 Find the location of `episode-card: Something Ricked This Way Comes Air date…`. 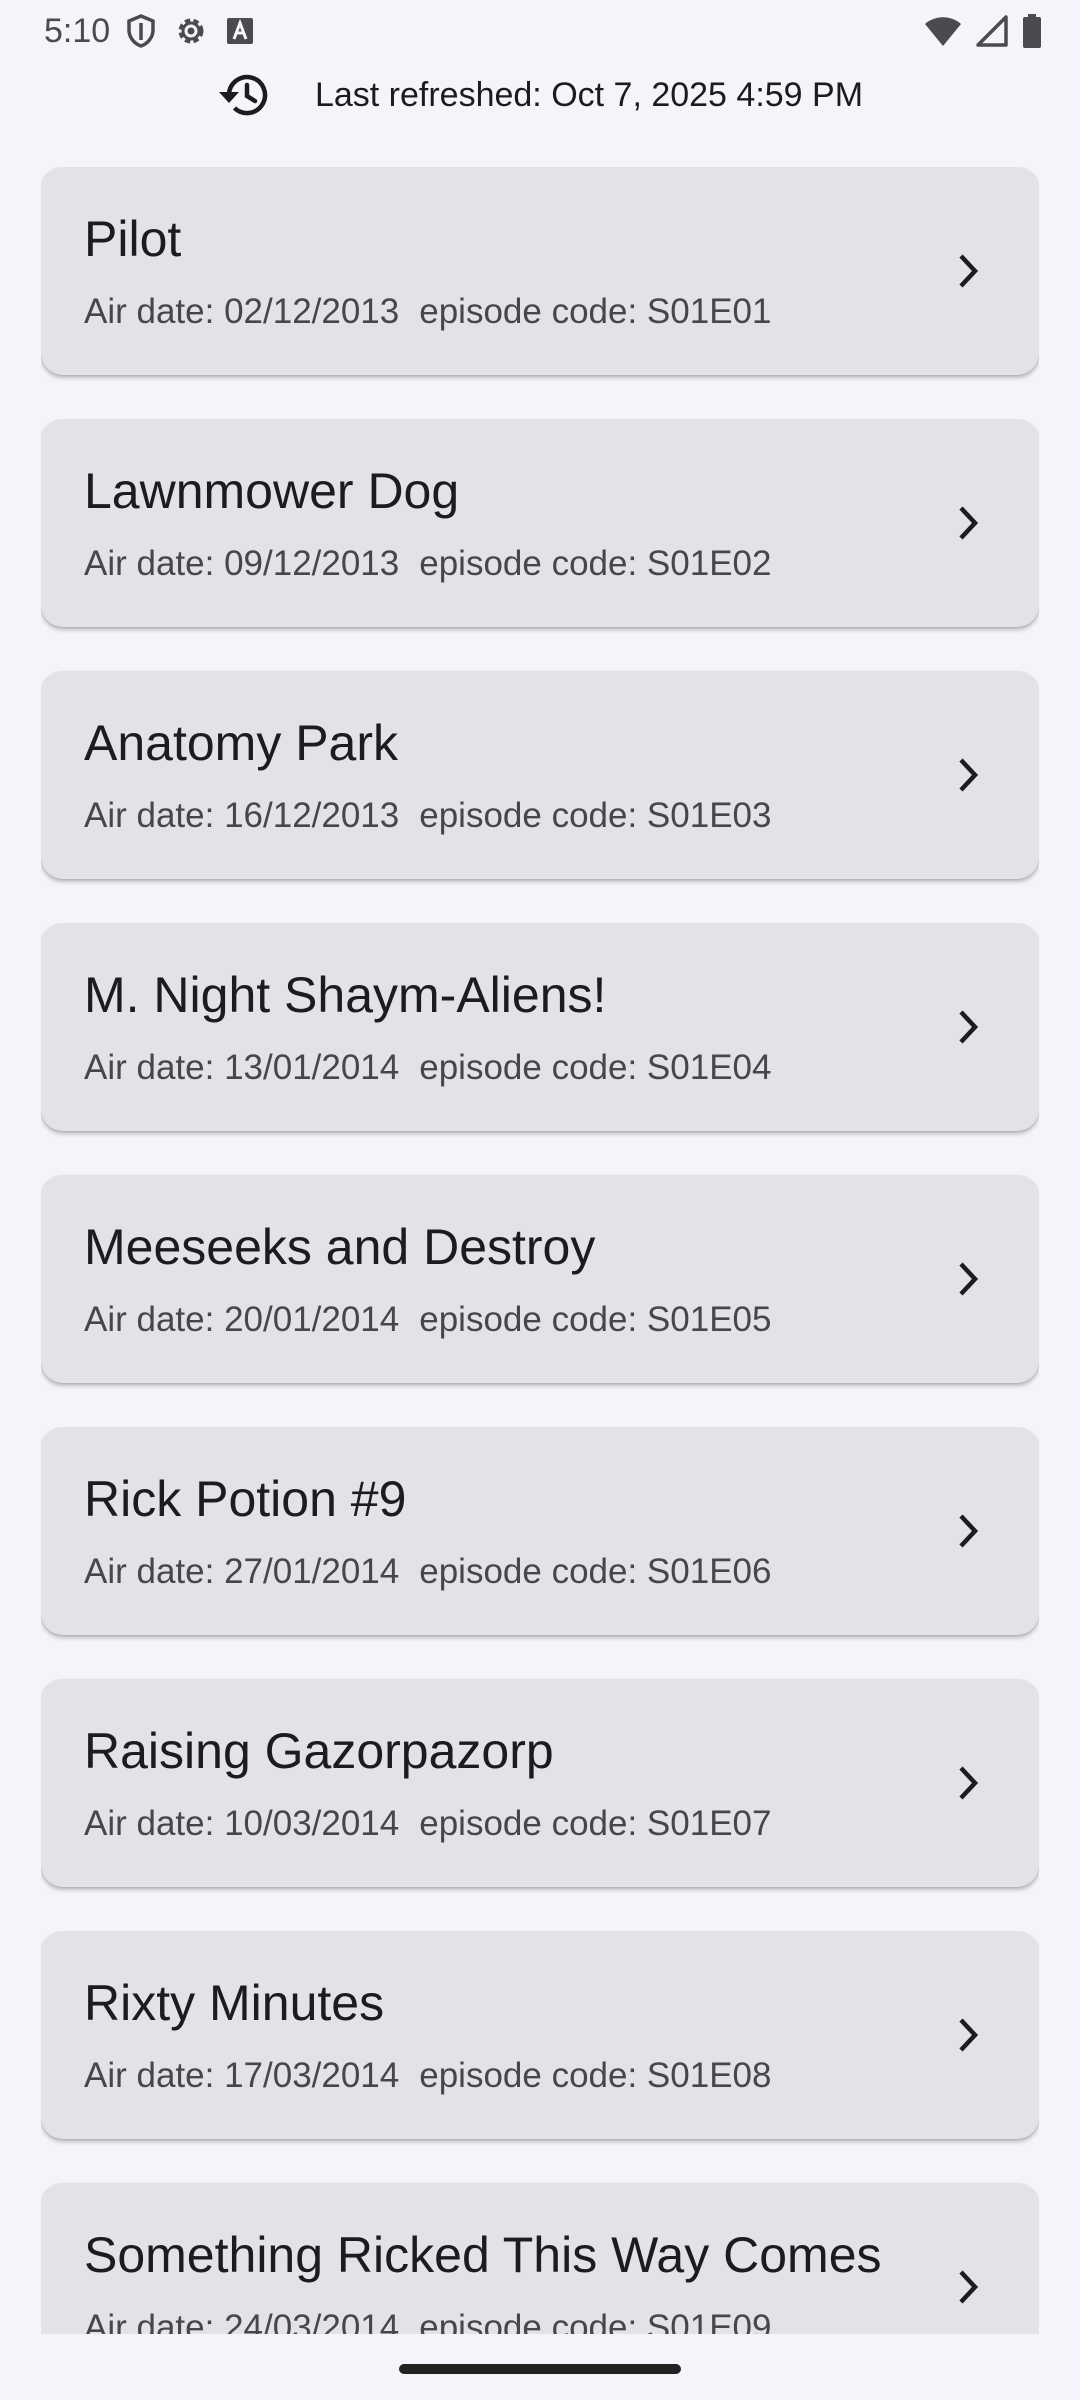

episode-card: Something Ricked This Way Comes Air date… is located at coordinates (540, 2258).